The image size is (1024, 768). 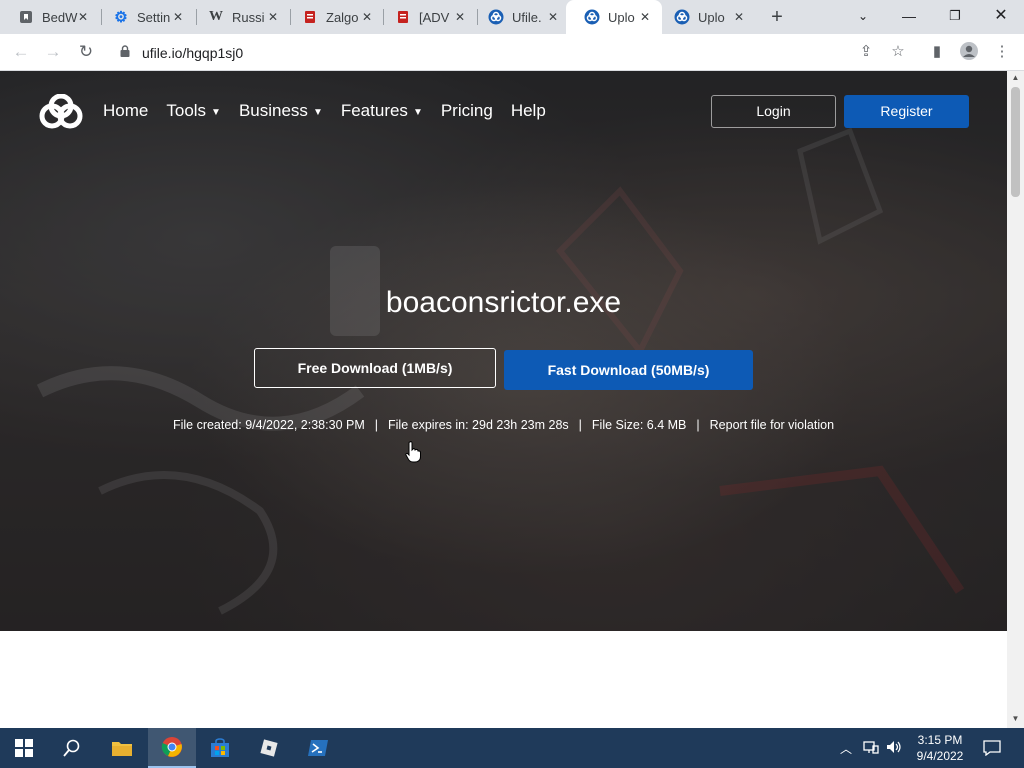 I want to click on taskbar-clock: 3:15 PM 9/4/2022, so click(x=940, y=748).